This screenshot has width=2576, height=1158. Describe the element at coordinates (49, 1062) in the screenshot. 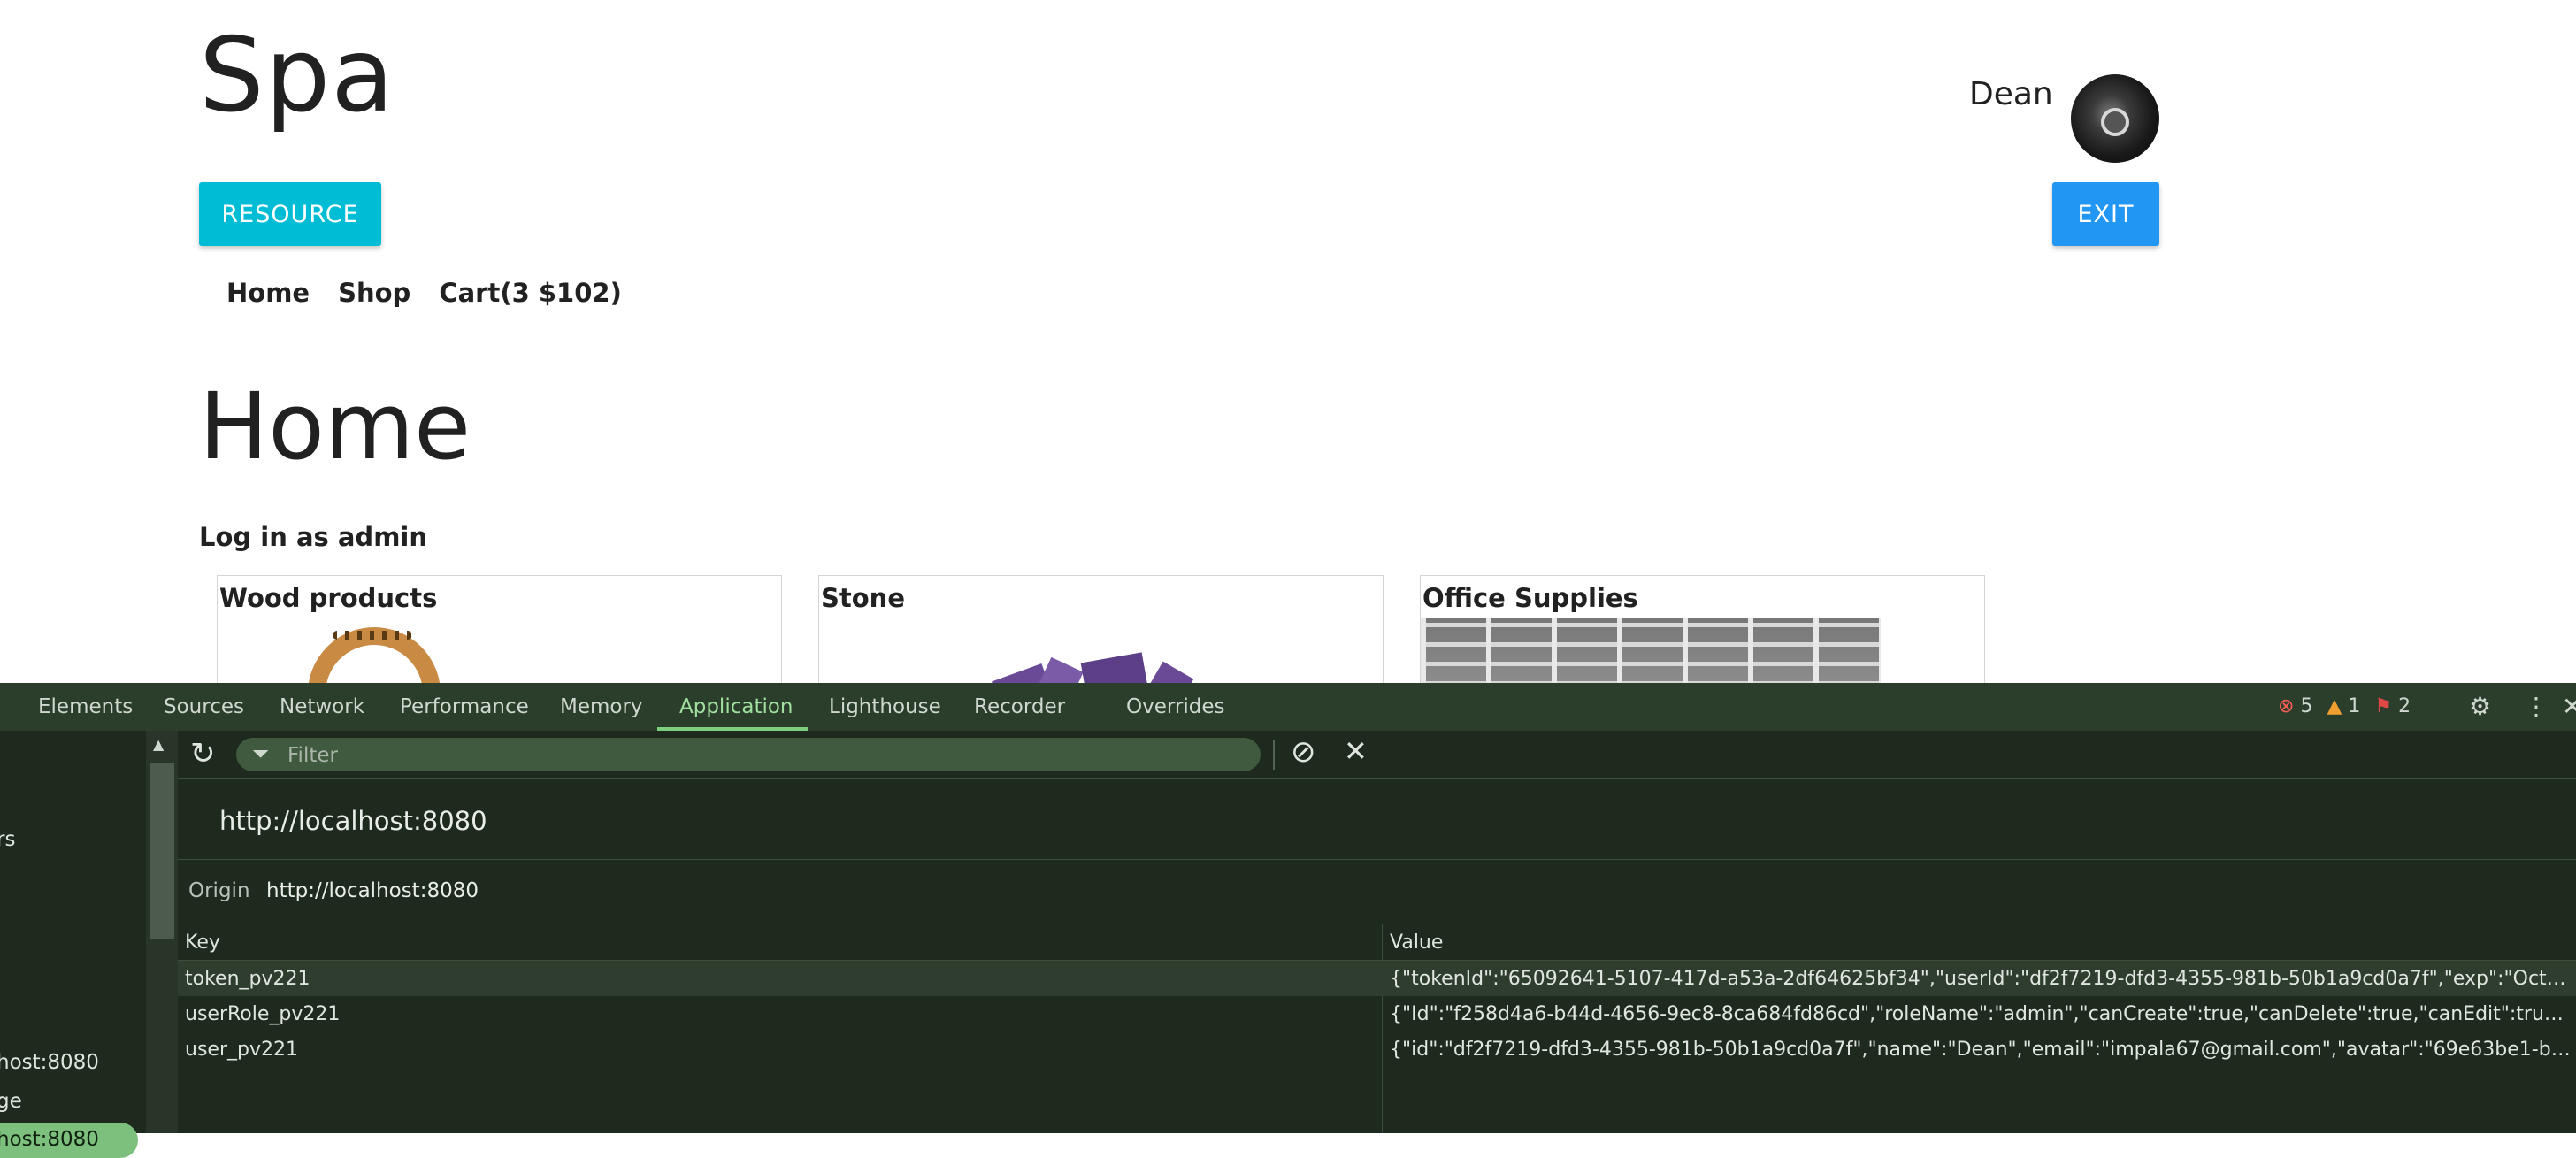

I see `sidebar-item-local-storage-origin: host:8080` at that location.